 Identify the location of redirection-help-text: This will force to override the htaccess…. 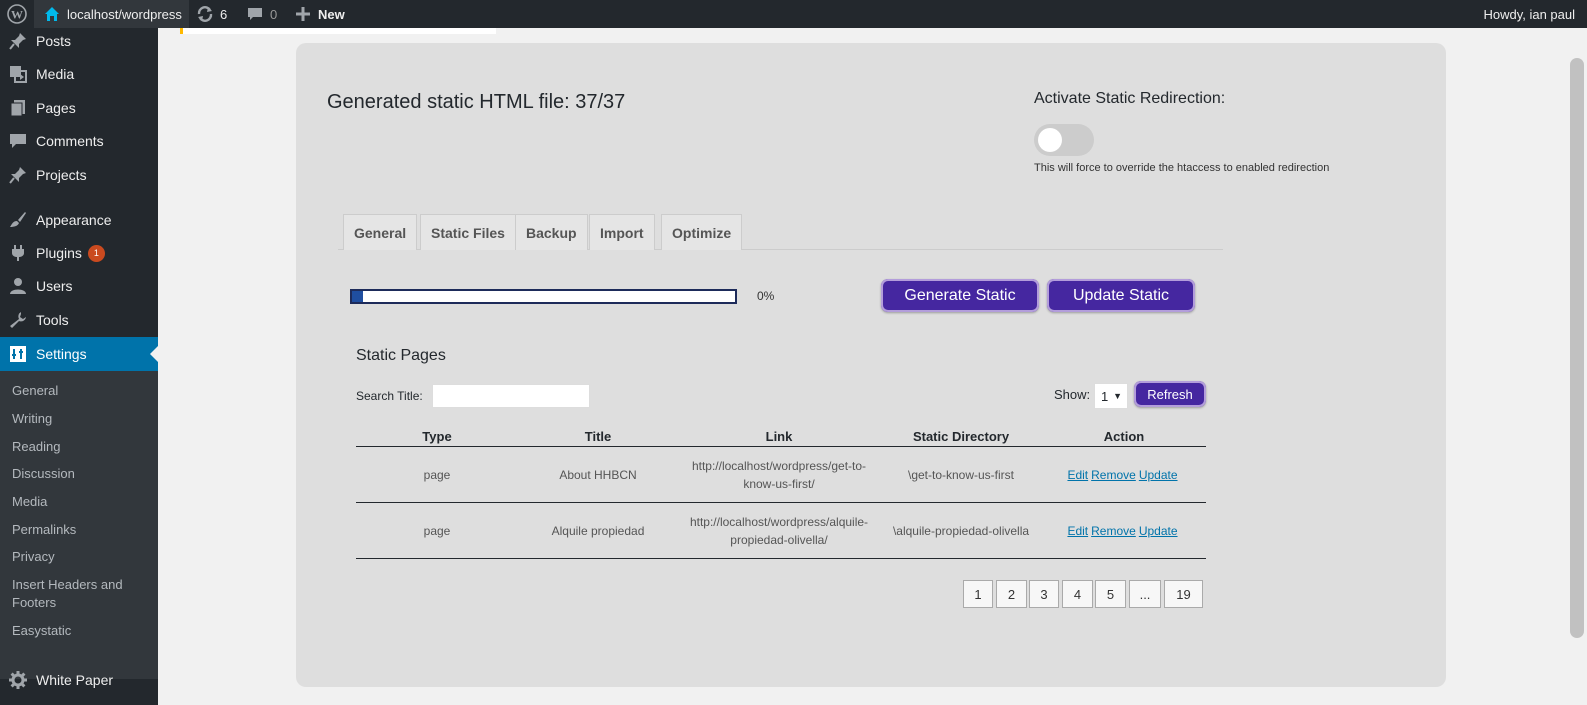
(1182, 168).